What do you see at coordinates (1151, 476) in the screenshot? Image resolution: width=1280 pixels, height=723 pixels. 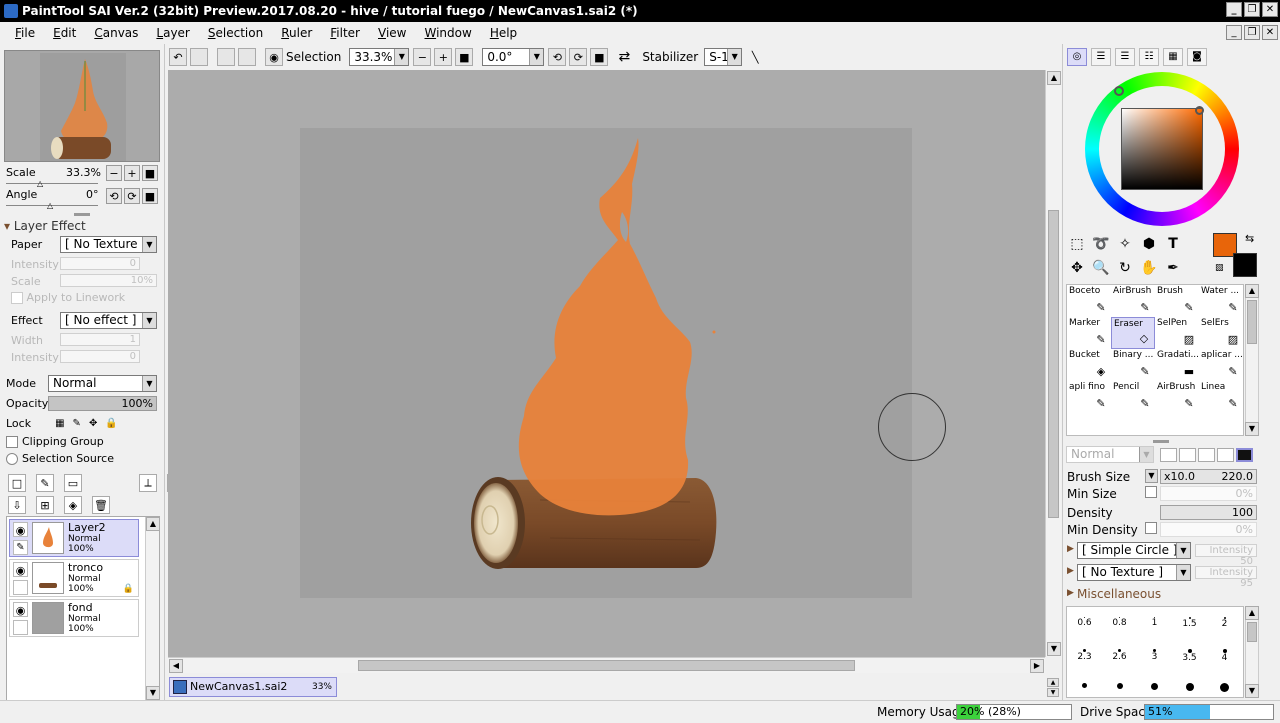 I see `chevron-down-icon: ▼` at bounding box center [1151, 476].